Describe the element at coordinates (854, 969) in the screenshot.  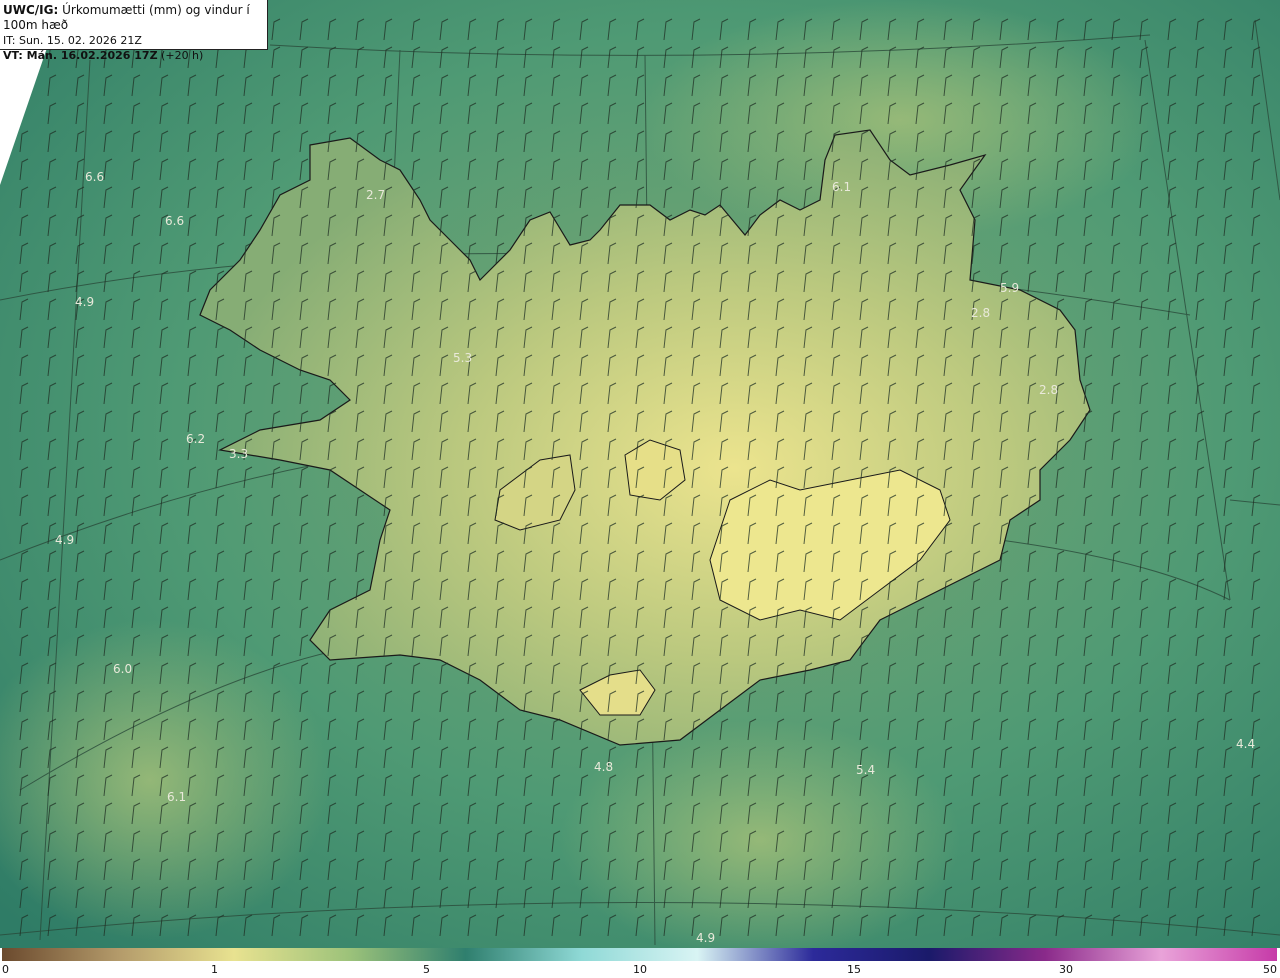
I see `colorbar-tick: 15` at that location.